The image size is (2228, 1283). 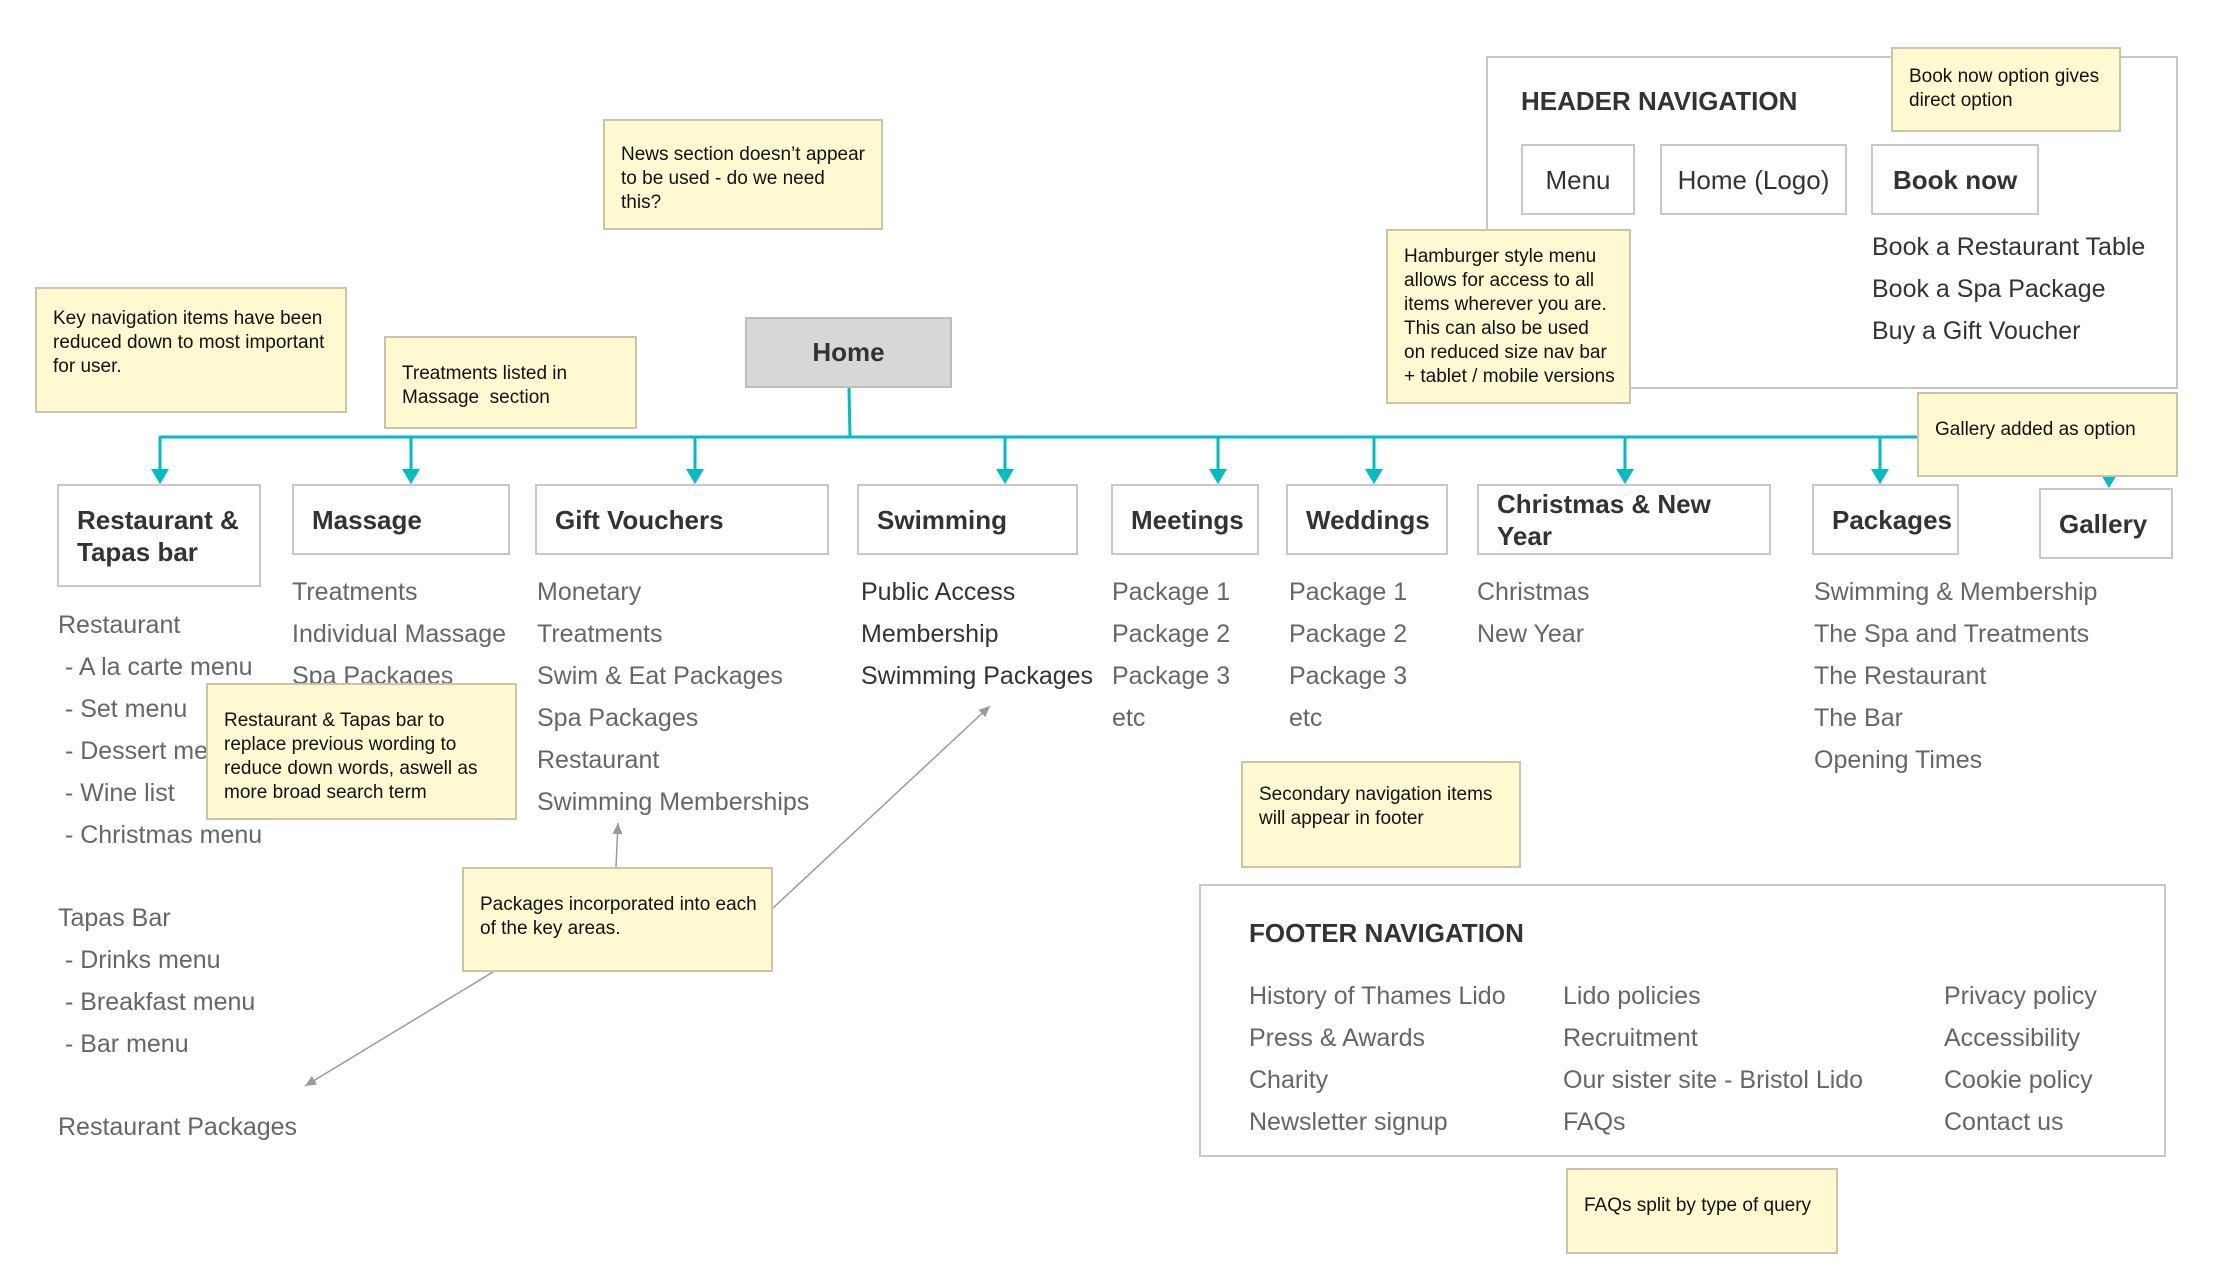 I want to click on footer-link: Recruitment, so click(x=1713, y=1038).